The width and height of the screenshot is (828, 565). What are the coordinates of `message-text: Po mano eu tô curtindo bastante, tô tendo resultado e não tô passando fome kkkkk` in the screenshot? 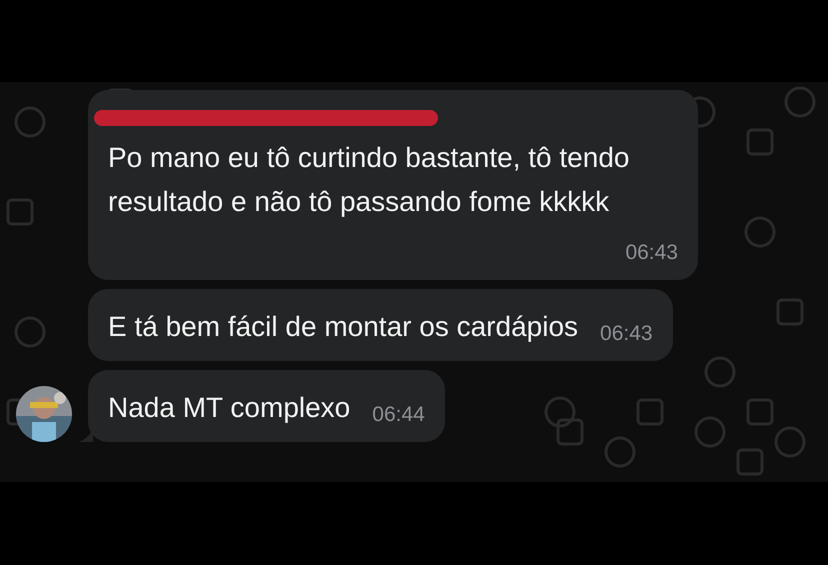 It's located at (369, 179).